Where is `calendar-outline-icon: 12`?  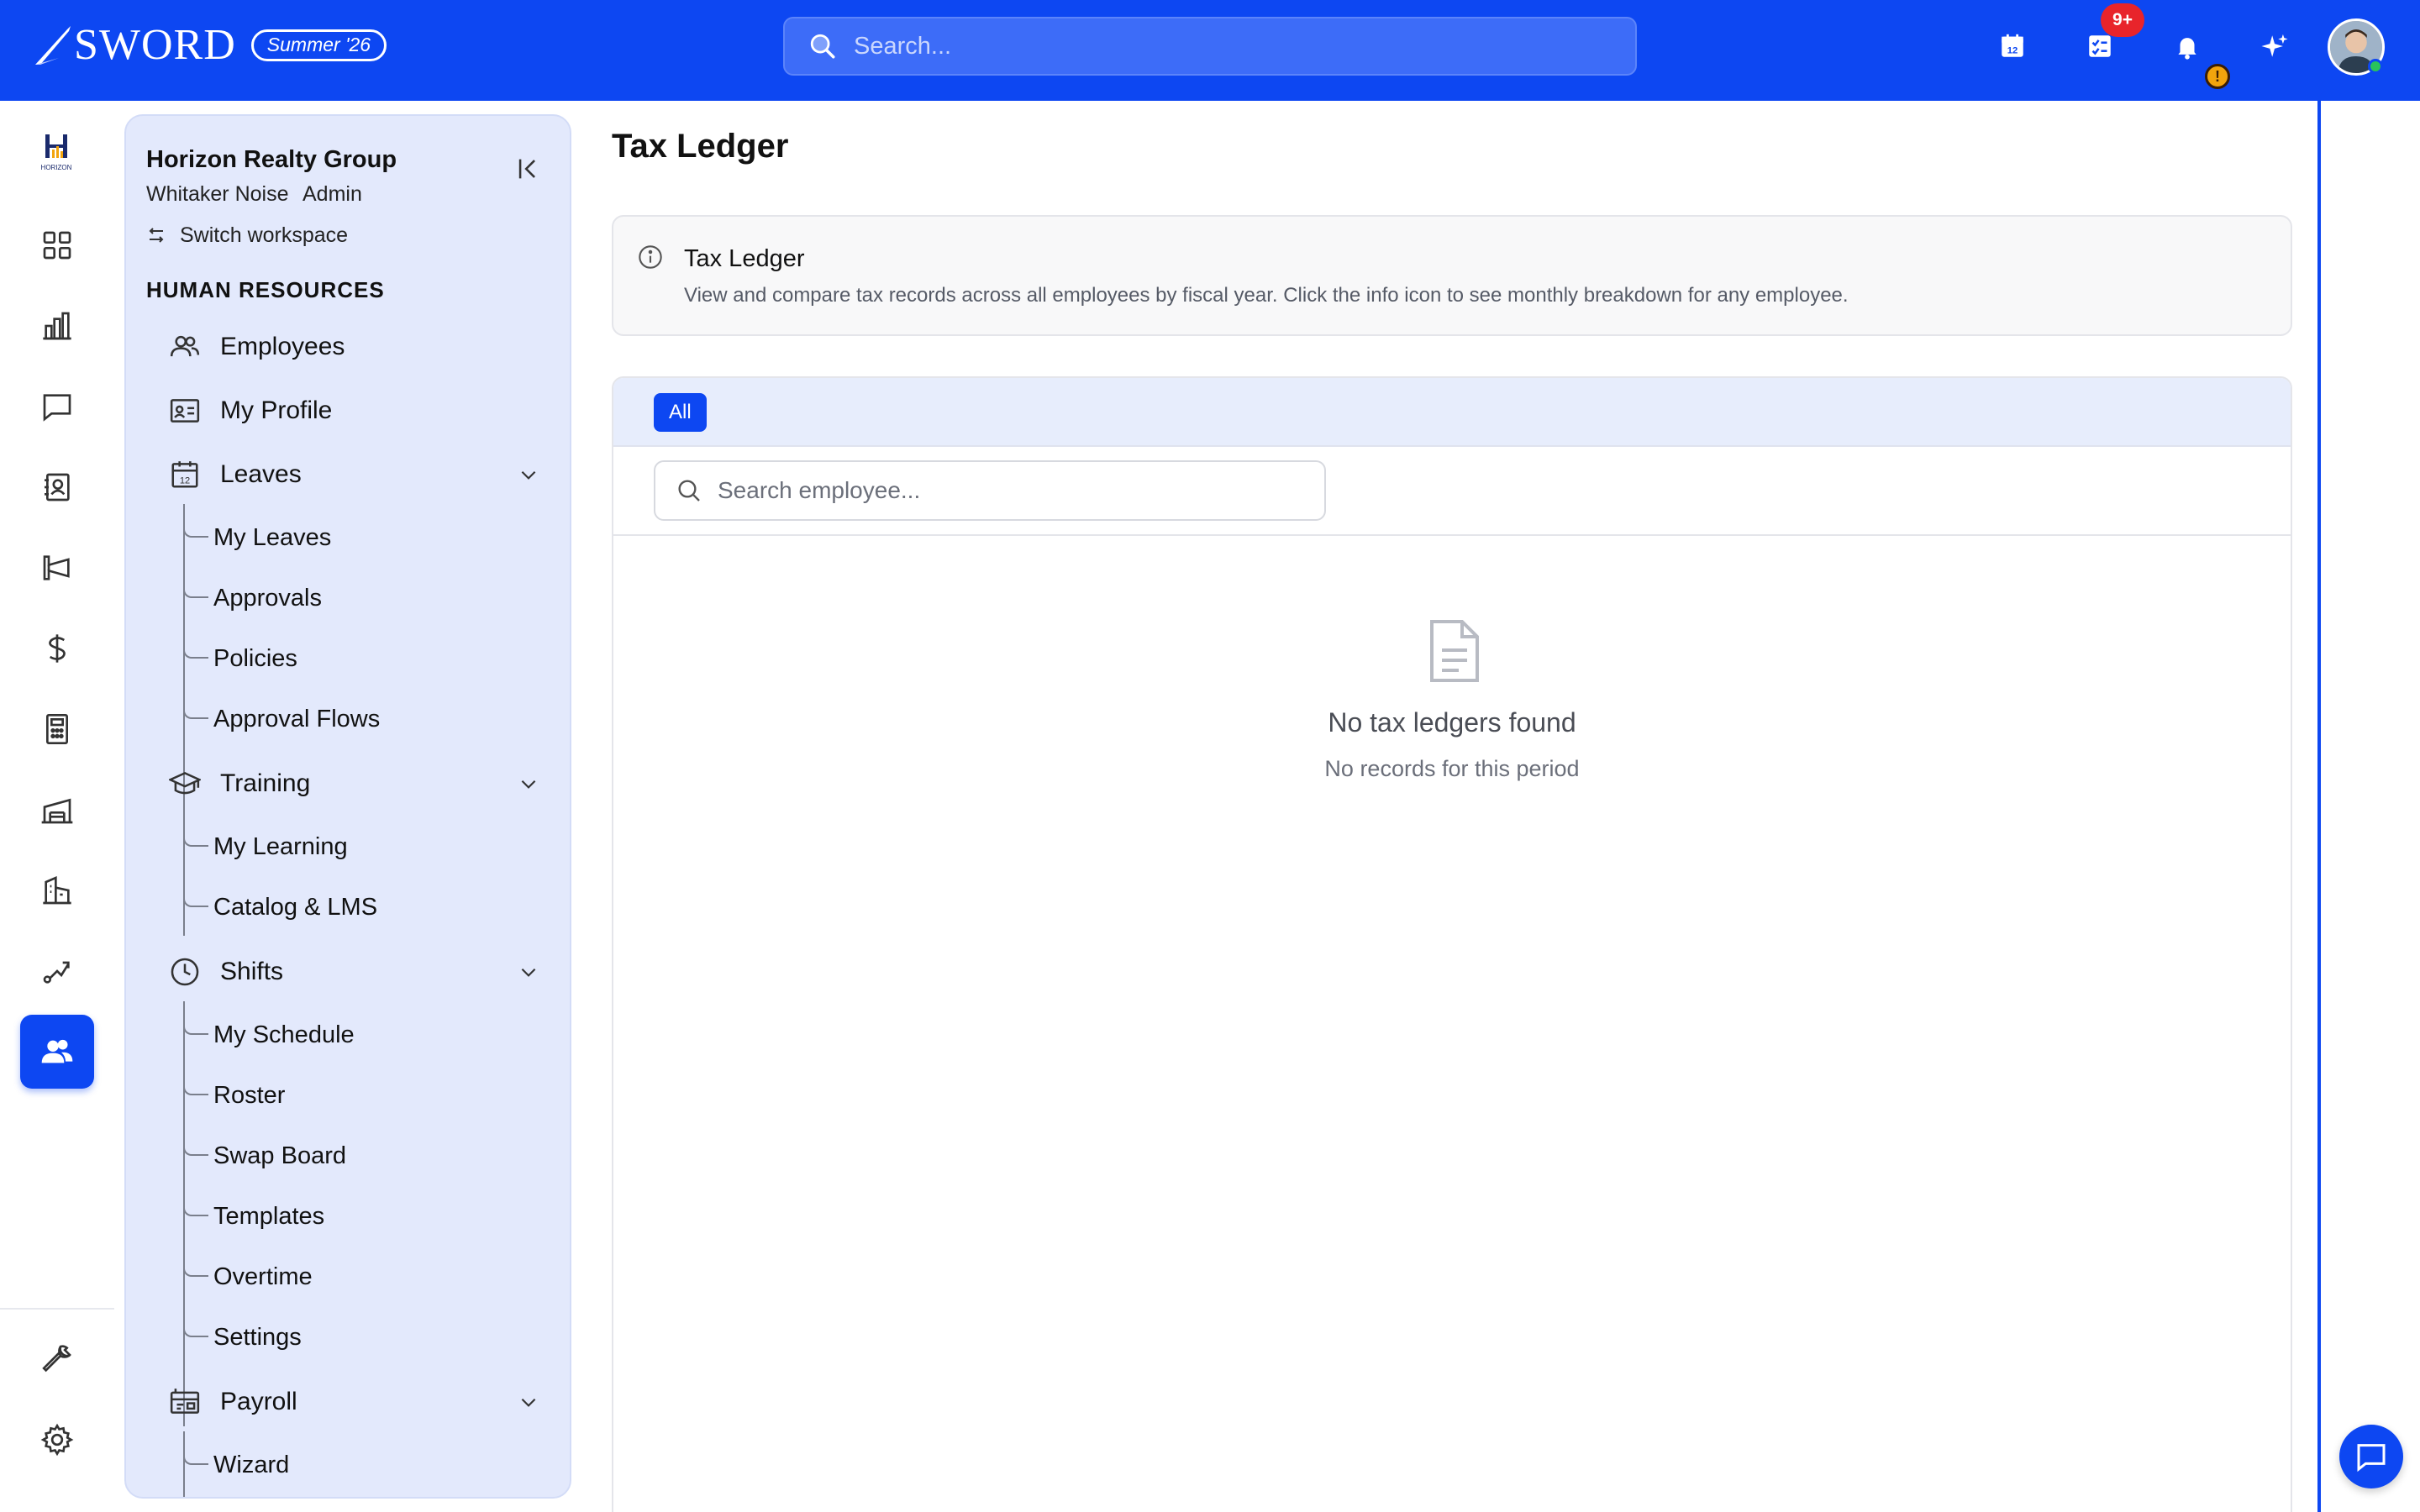 calendar-outline-icon: 12 is located at coordinates (185, 474).